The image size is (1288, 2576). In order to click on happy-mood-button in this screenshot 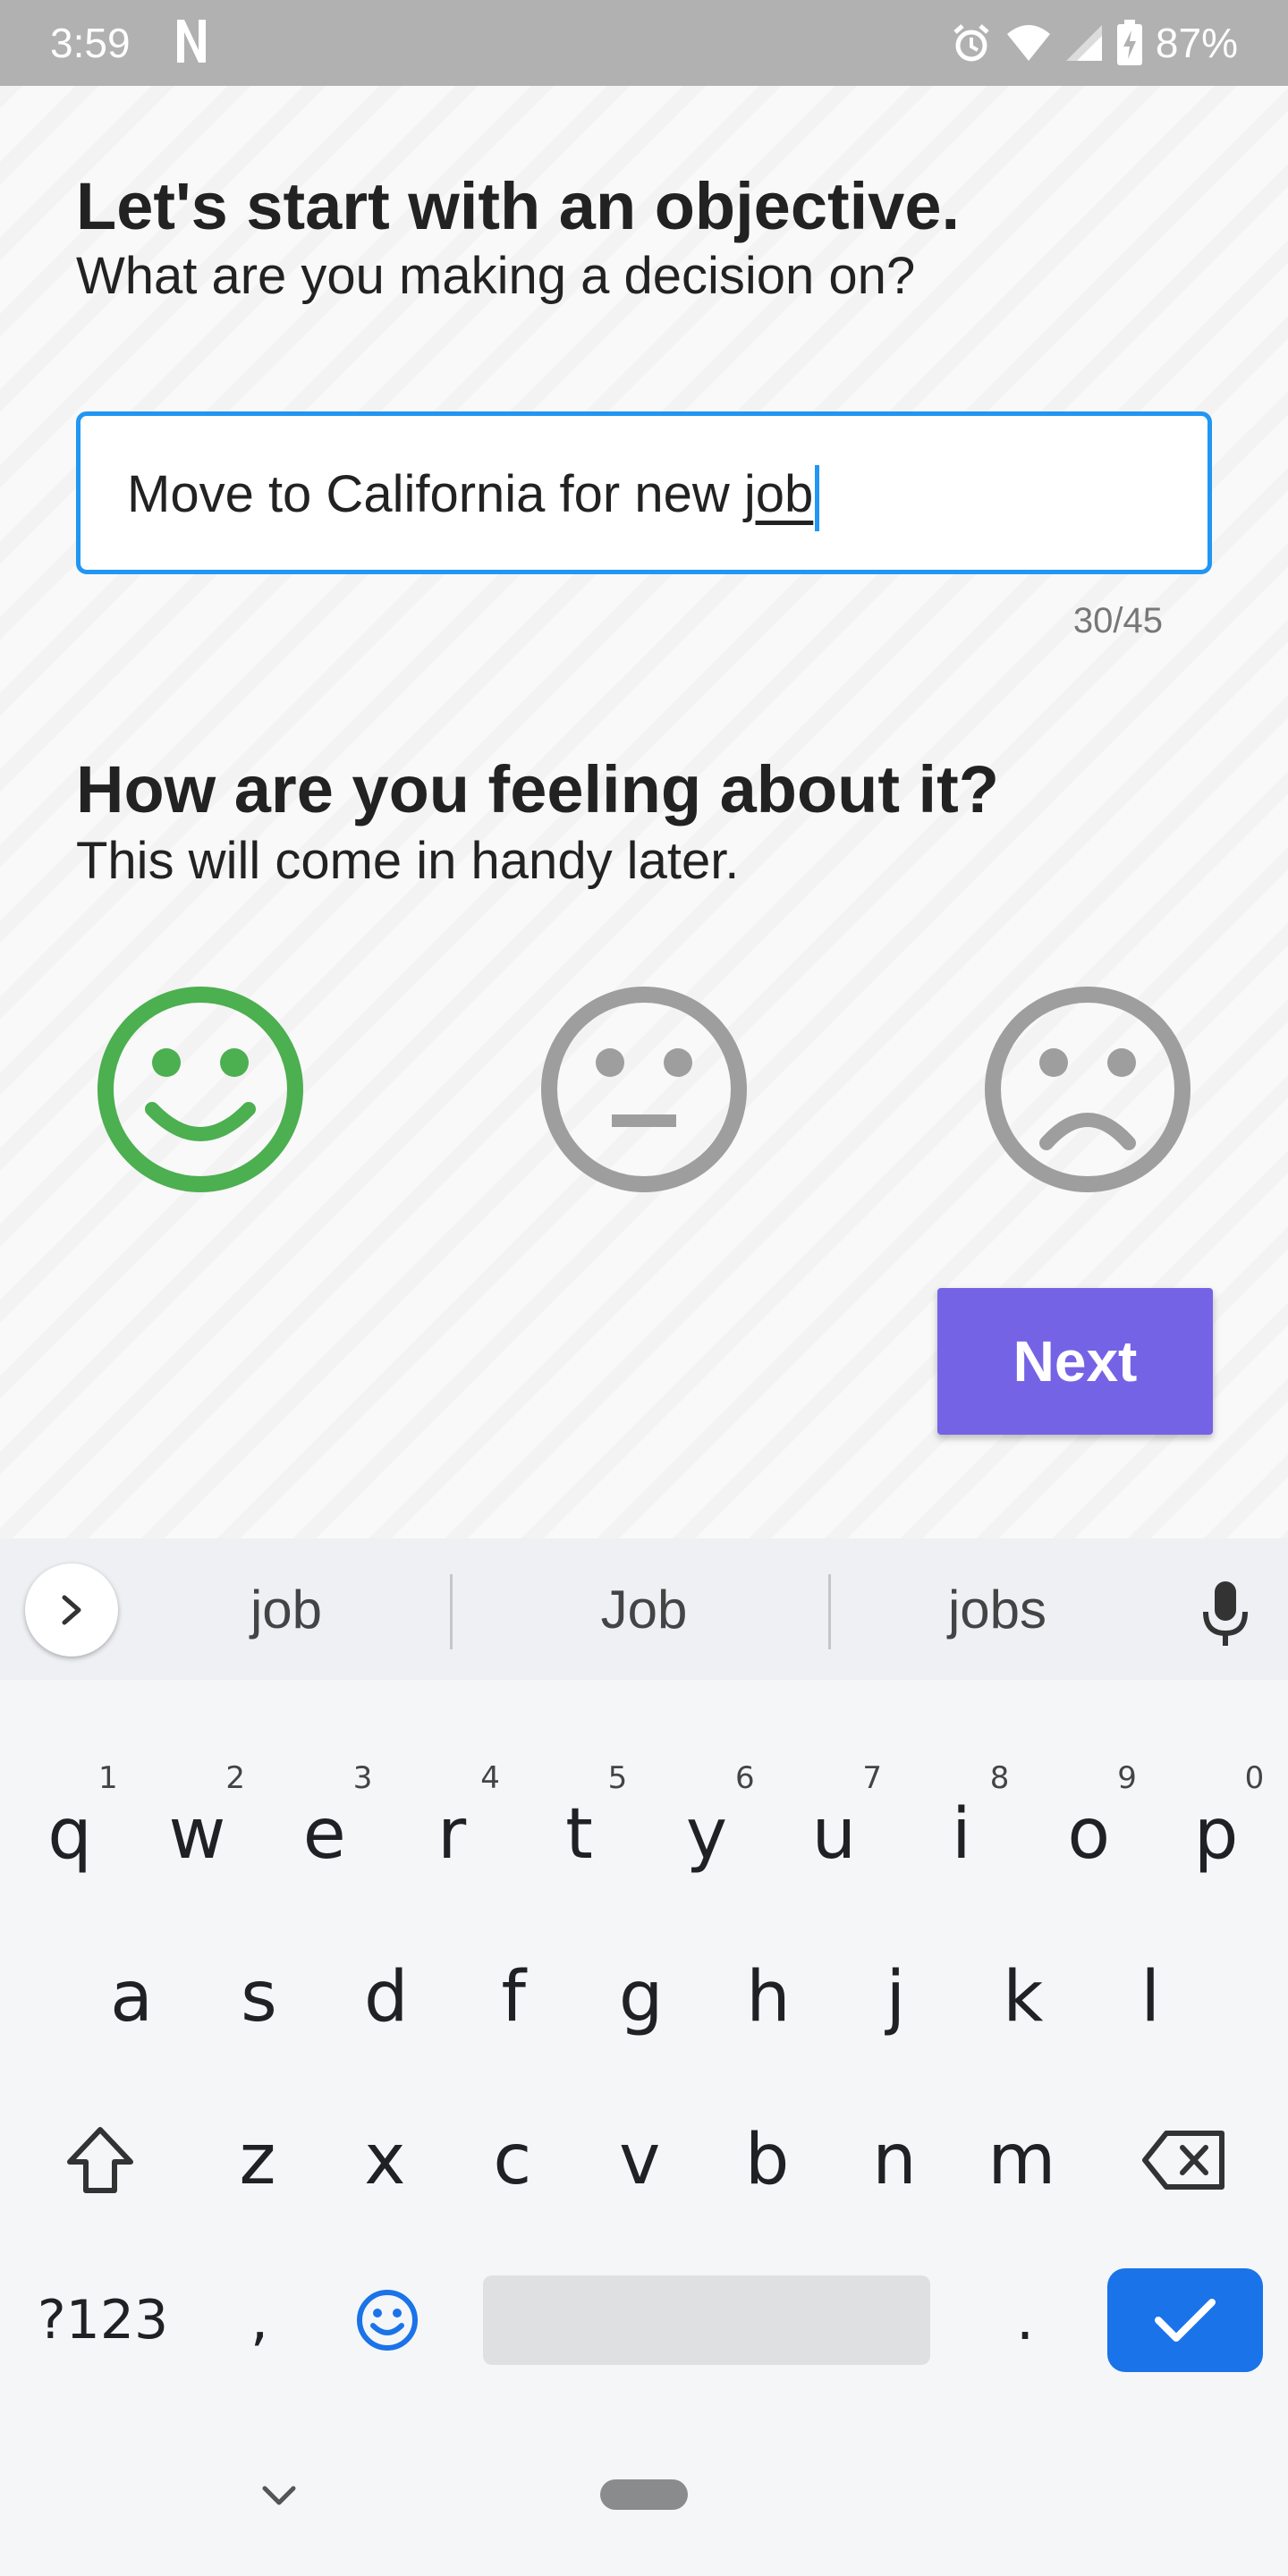, I will do `click(200, 1089)`.